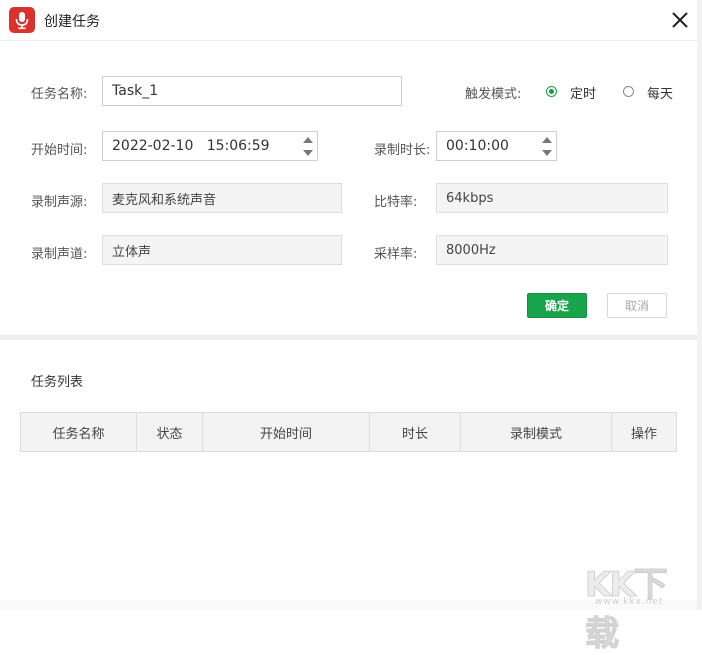 The width and height of the screenshot is (702, 655). What do you see at coordinates (308, 147) in the screenshot?
I see `start-time-spinner` at bounding box center [308, 147].